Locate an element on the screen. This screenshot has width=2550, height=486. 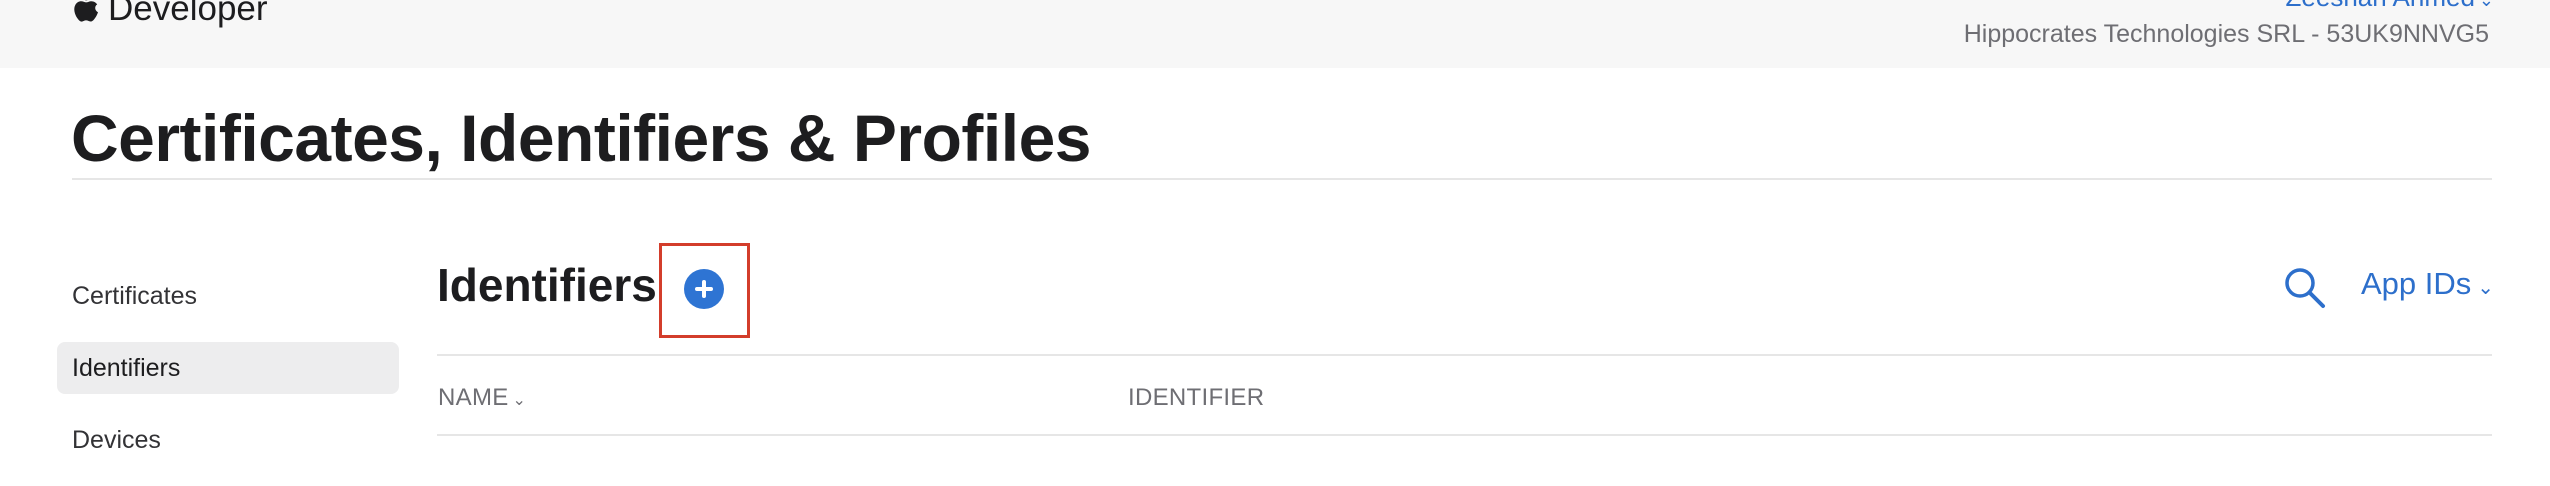
filter-value: App IDs is located at coordinates (2416, 283).